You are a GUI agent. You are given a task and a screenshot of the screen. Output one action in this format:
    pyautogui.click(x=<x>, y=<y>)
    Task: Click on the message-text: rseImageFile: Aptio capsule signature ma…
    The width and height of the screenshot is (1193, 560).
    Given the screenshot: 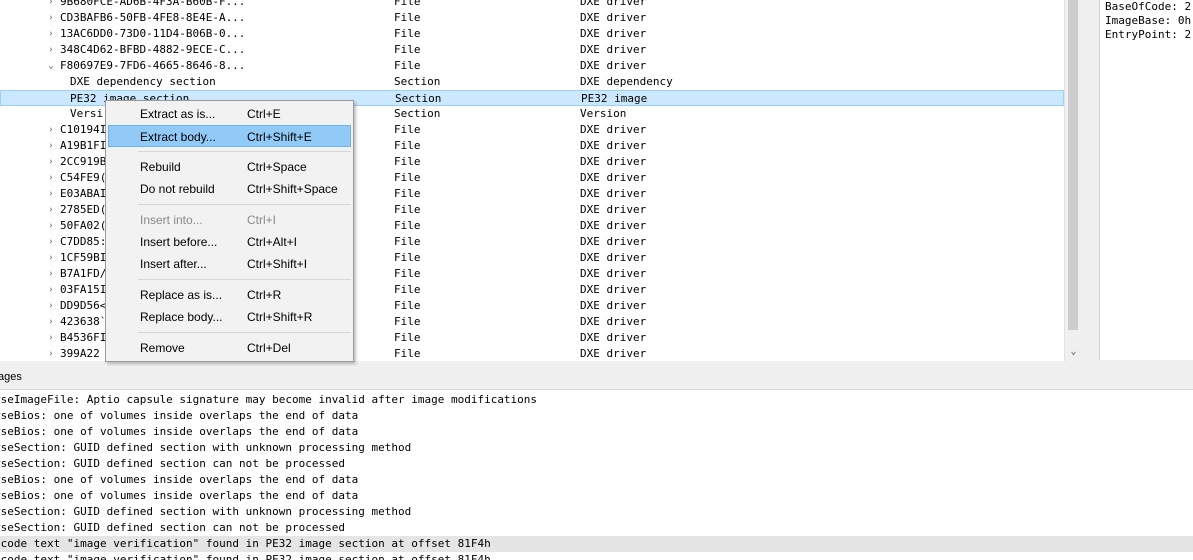 What is the action you would take?
    pyautogui.click(x=269, y=399)
    